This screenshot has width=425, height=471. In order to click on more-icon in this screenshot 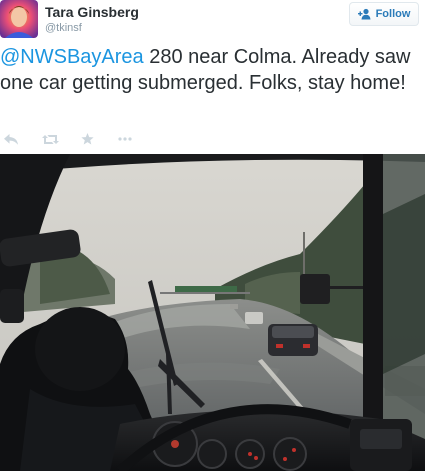, I will do `click(125, 139)`.